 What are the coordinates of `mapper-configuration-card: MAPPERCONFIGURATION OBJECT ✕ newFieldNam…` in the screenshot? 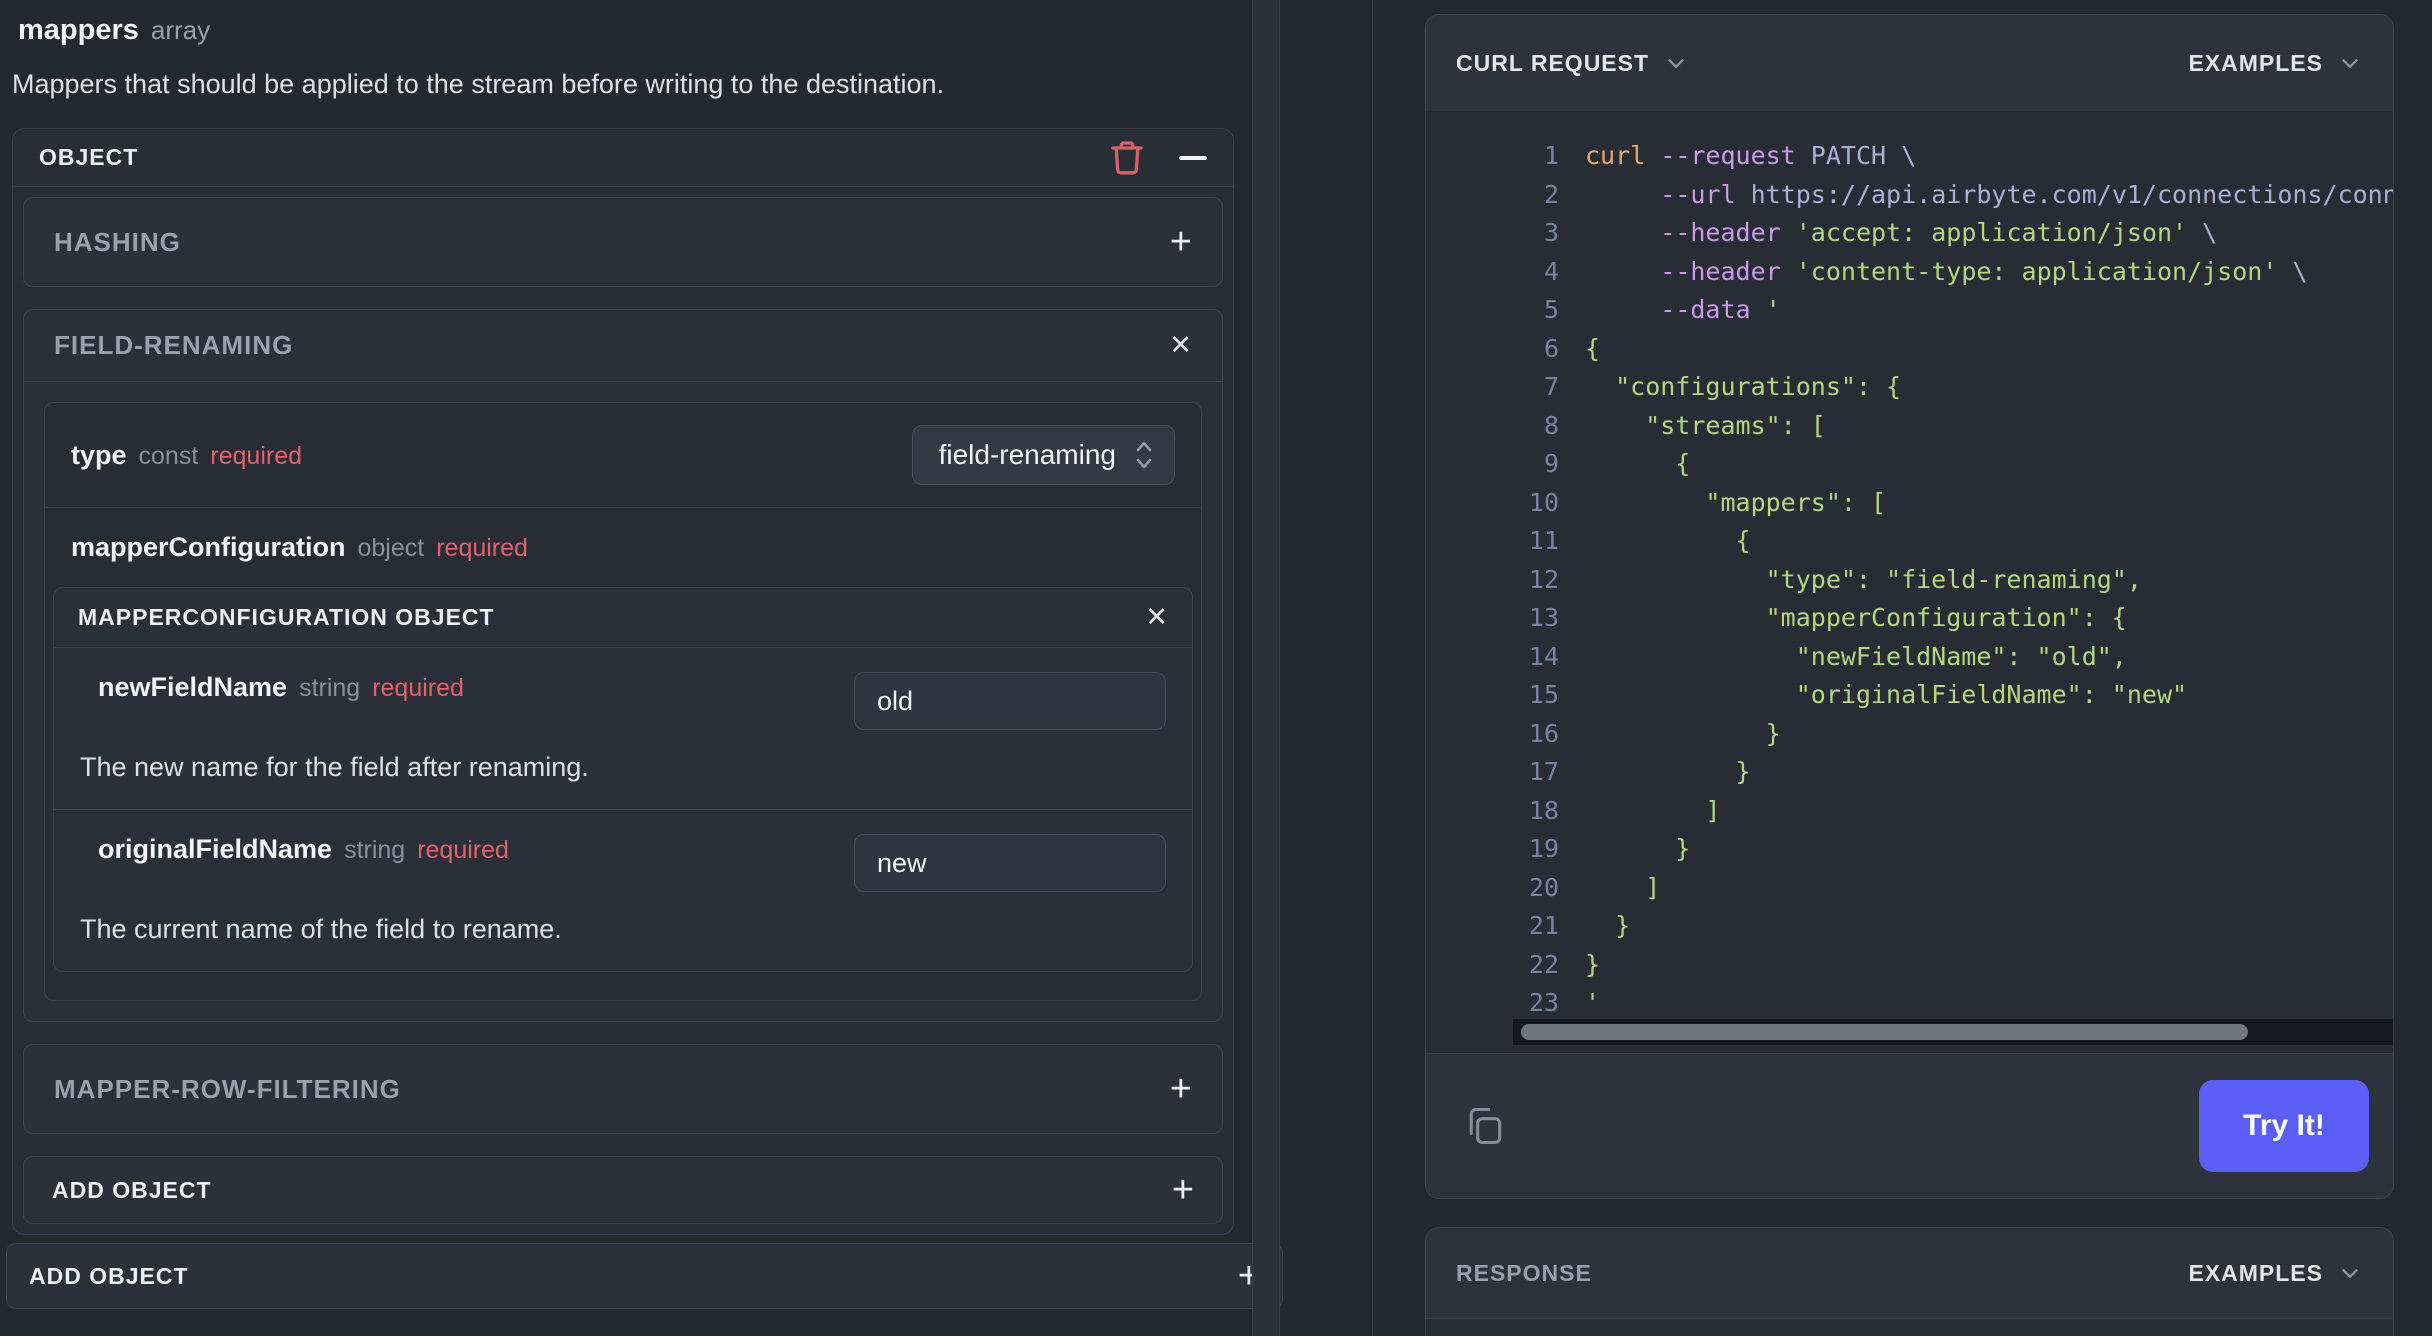 It's located at (623, 779).